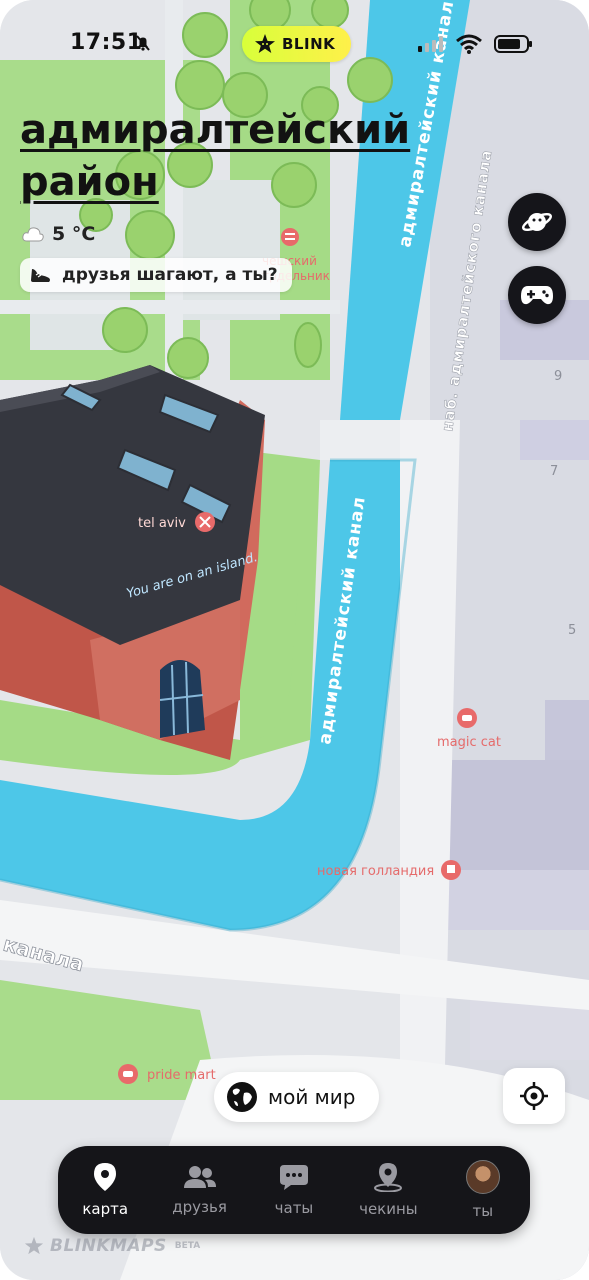  I want to click on nav-item-friends: друзья, so click(200, 1190).